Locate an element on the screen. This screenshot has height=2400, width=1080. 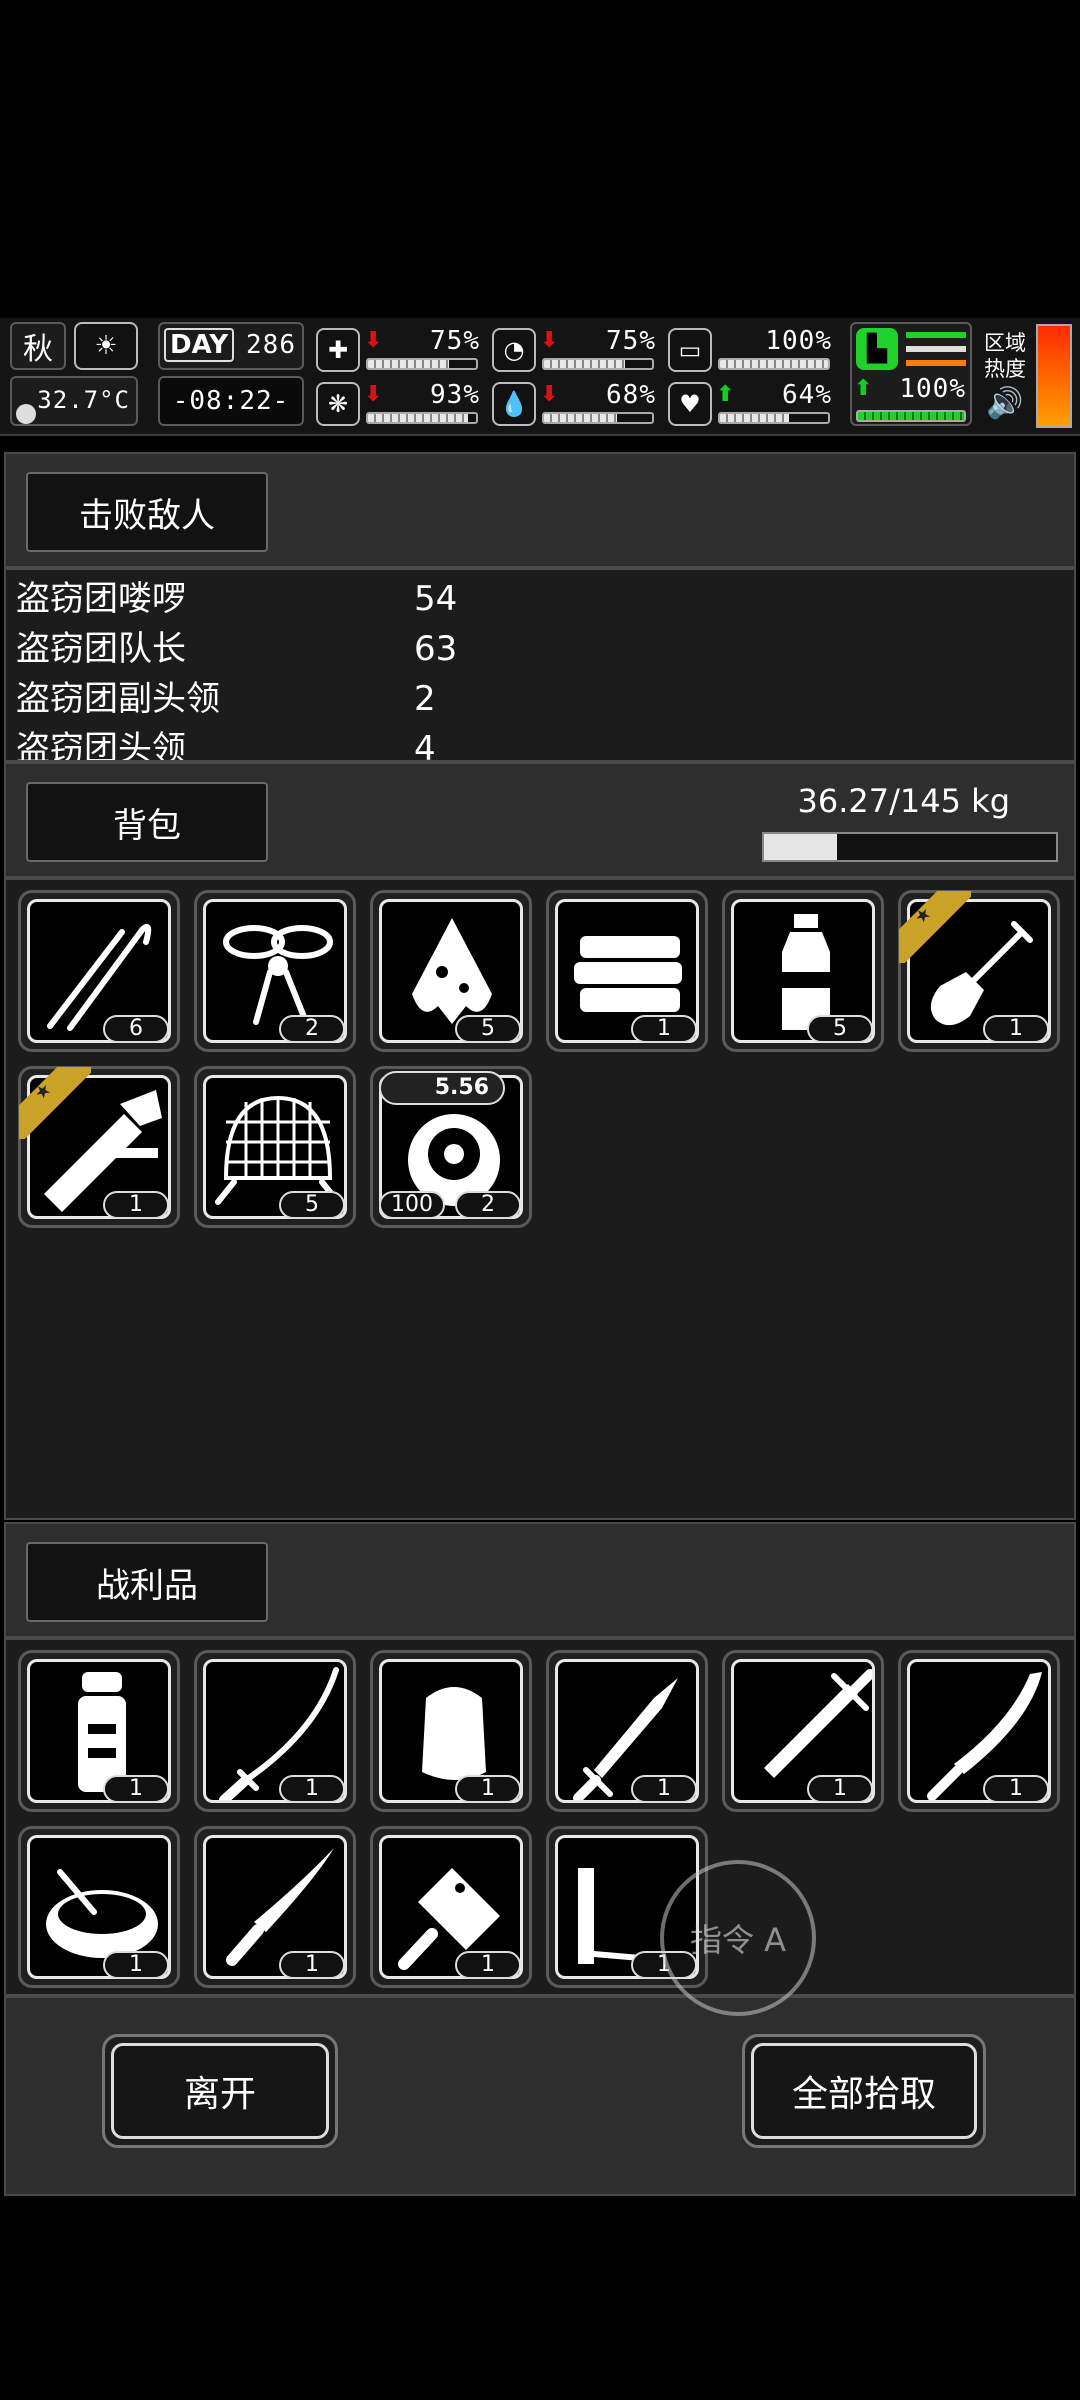
stat-value: 100% is located at coordinates (798, 341).